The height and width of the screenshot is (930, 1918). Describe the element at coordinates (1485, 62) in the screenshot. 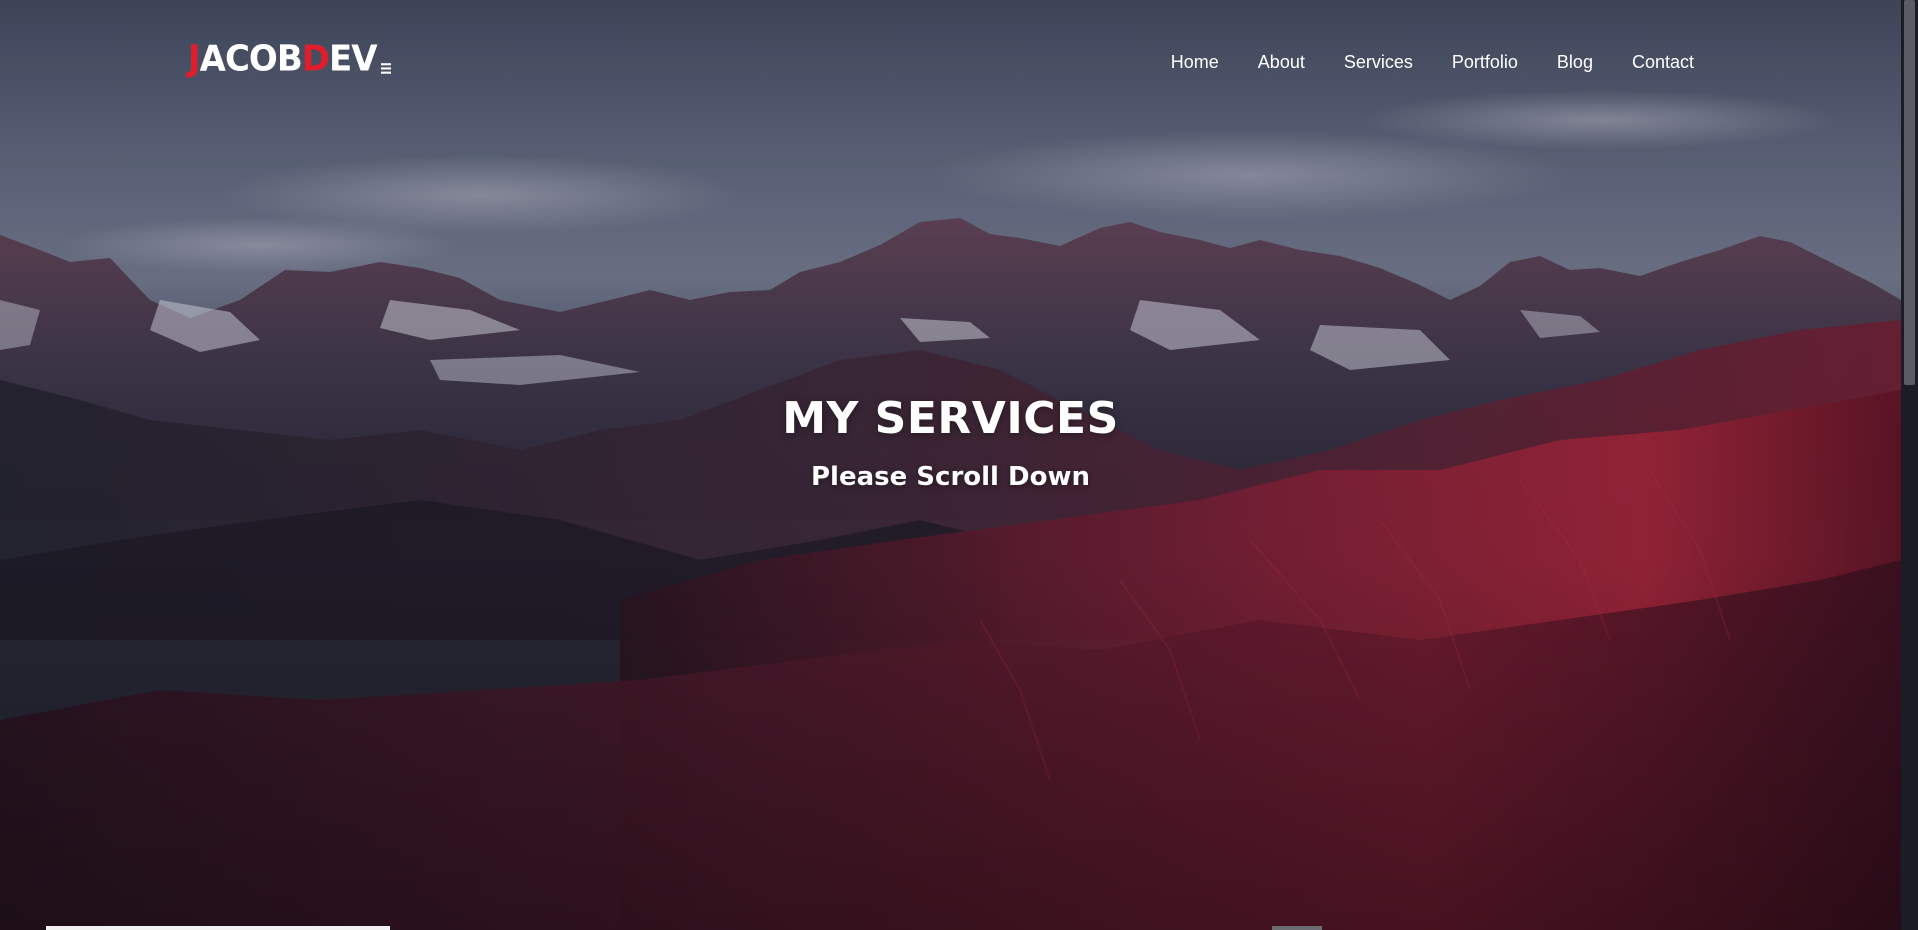

I see `nav-item-portfolio: Portfolio` at that location.